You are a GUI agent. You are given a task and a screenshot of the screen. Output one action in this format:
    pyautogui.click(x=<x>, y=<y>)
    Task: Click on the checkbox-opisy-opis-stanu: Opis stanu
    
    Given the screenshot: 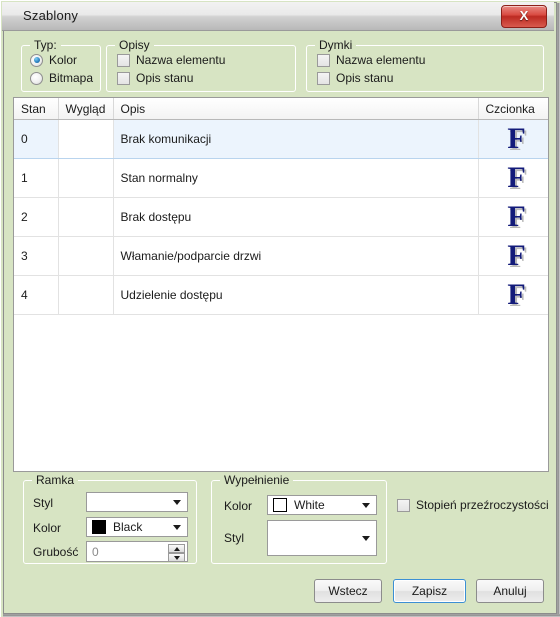 What is the action you would take?
    pyautogui.click(x=155, y=78)
    